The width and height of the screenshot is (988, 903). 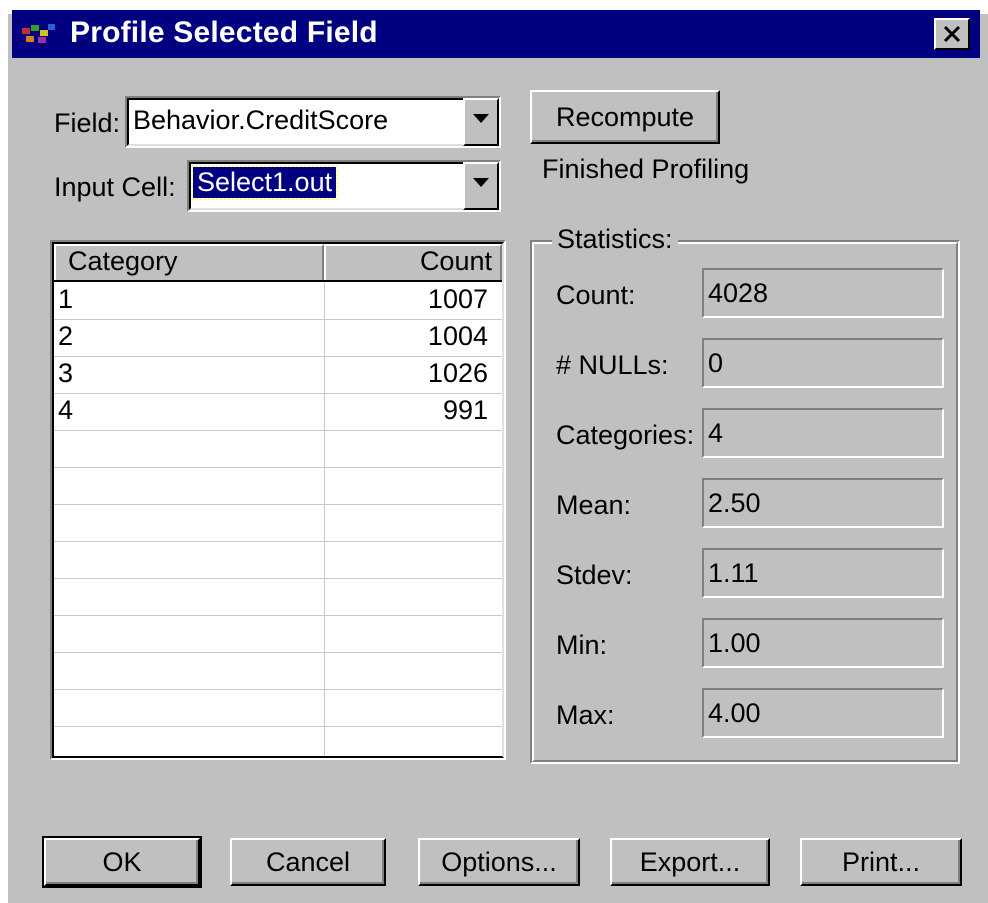 What do you see at coordinates (264, 182) in the screenshot?
I see `input-cell-value: Select1.out` at bounding box center [264, 182].